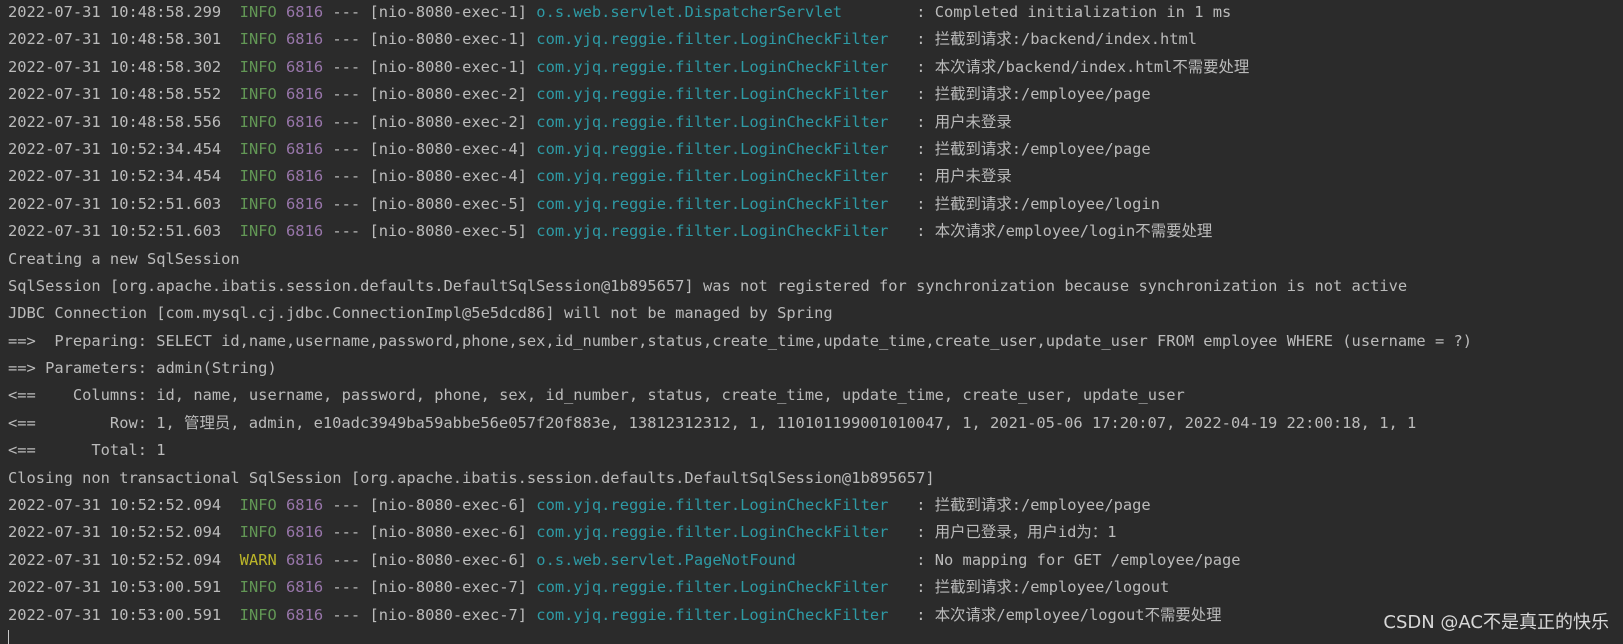 The width and height of the screenshot is (1623, 644). Describe the element at coordinates (258, 559) in the screenshot. I see `log-level: WARN` at that location.